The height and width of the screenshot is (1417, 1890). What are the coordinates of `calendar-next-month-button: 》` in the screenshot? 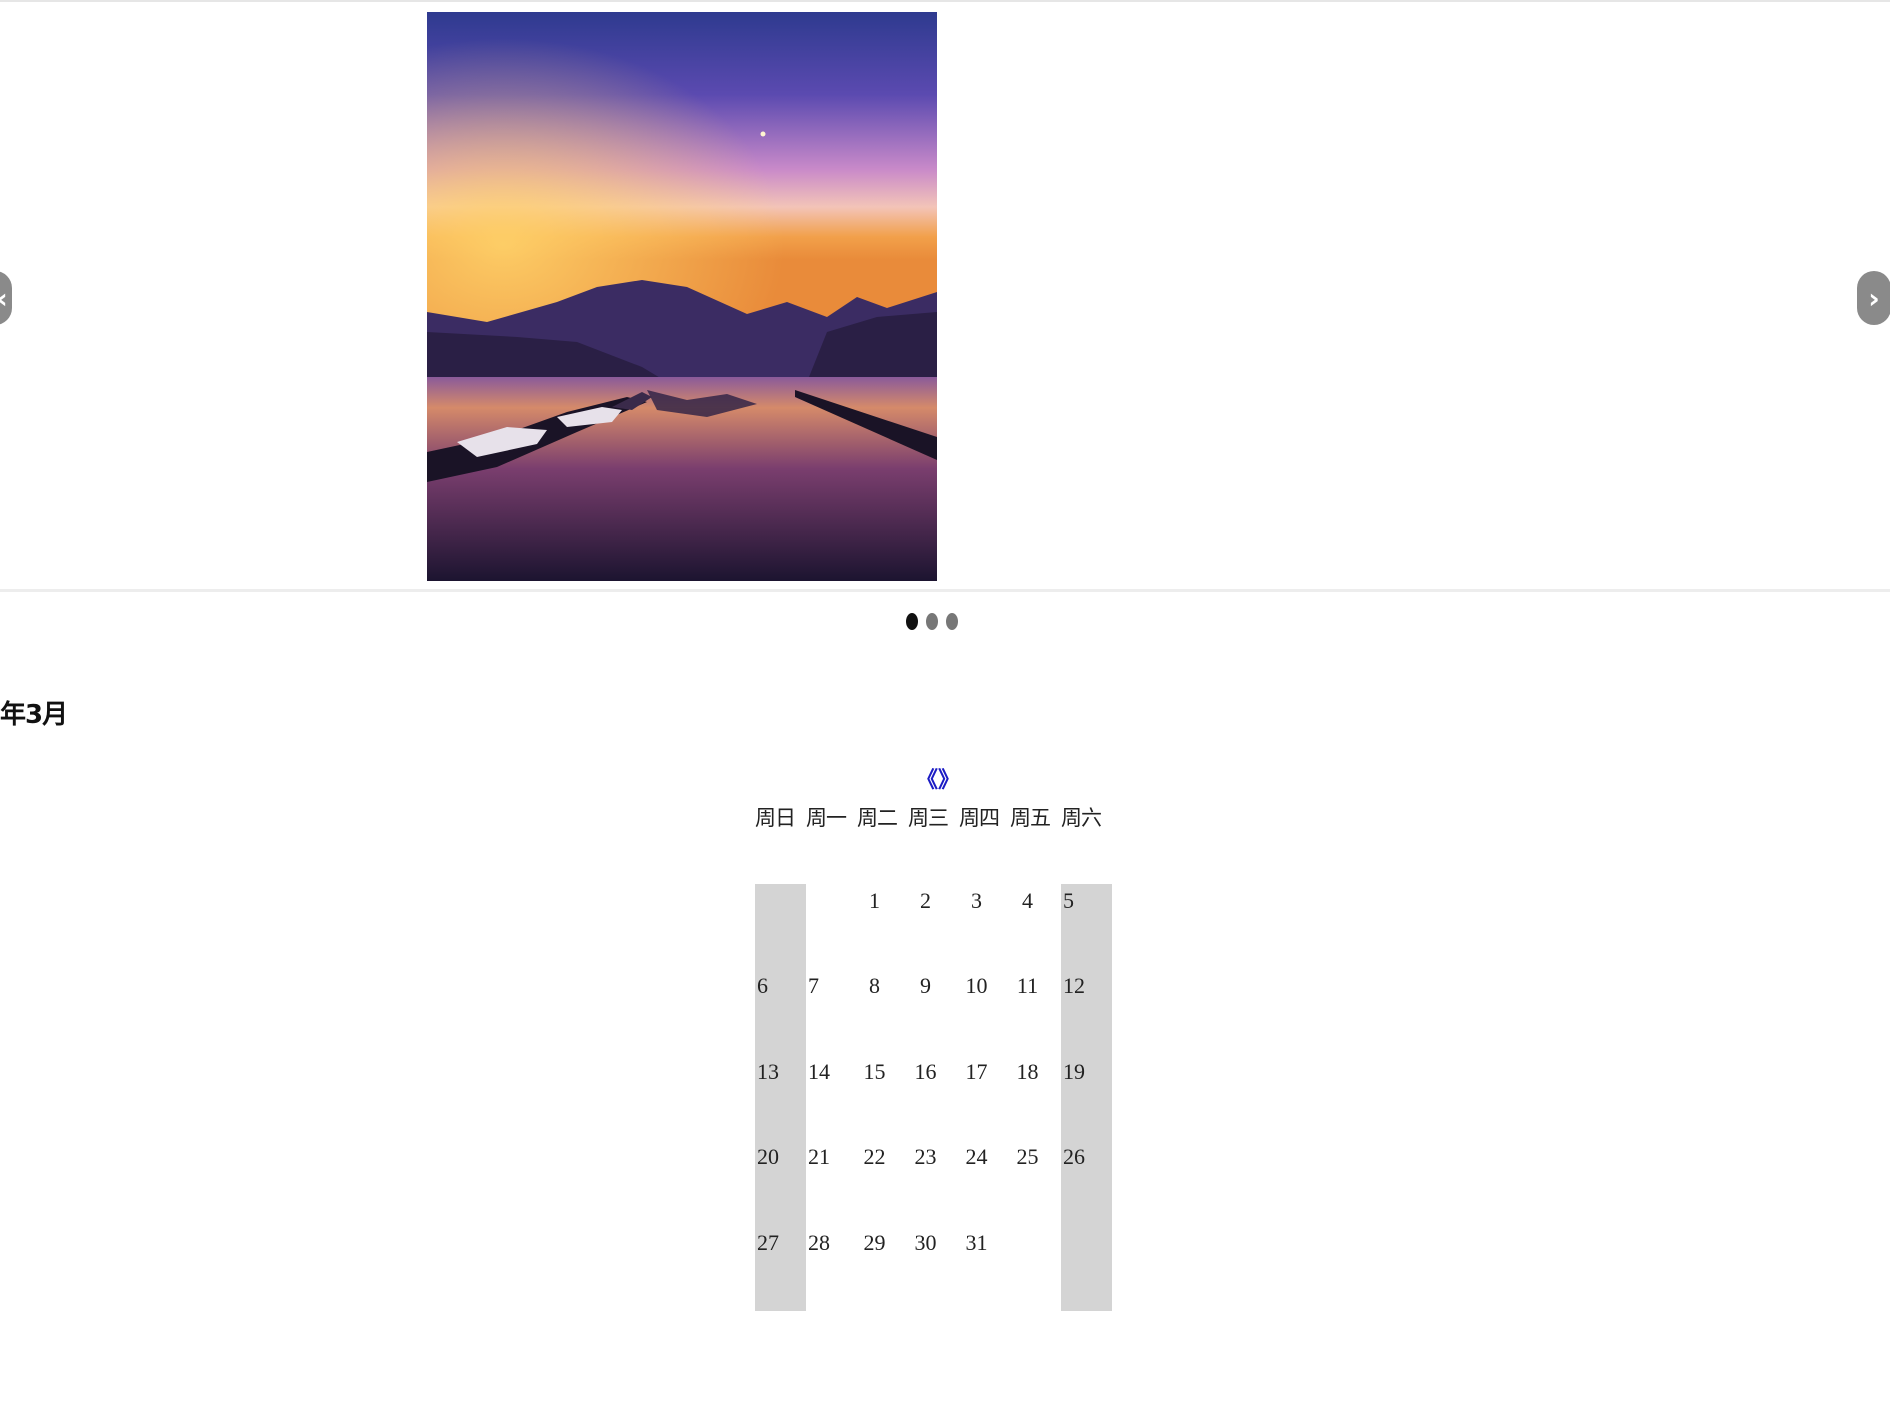 It's located at (949, 778).